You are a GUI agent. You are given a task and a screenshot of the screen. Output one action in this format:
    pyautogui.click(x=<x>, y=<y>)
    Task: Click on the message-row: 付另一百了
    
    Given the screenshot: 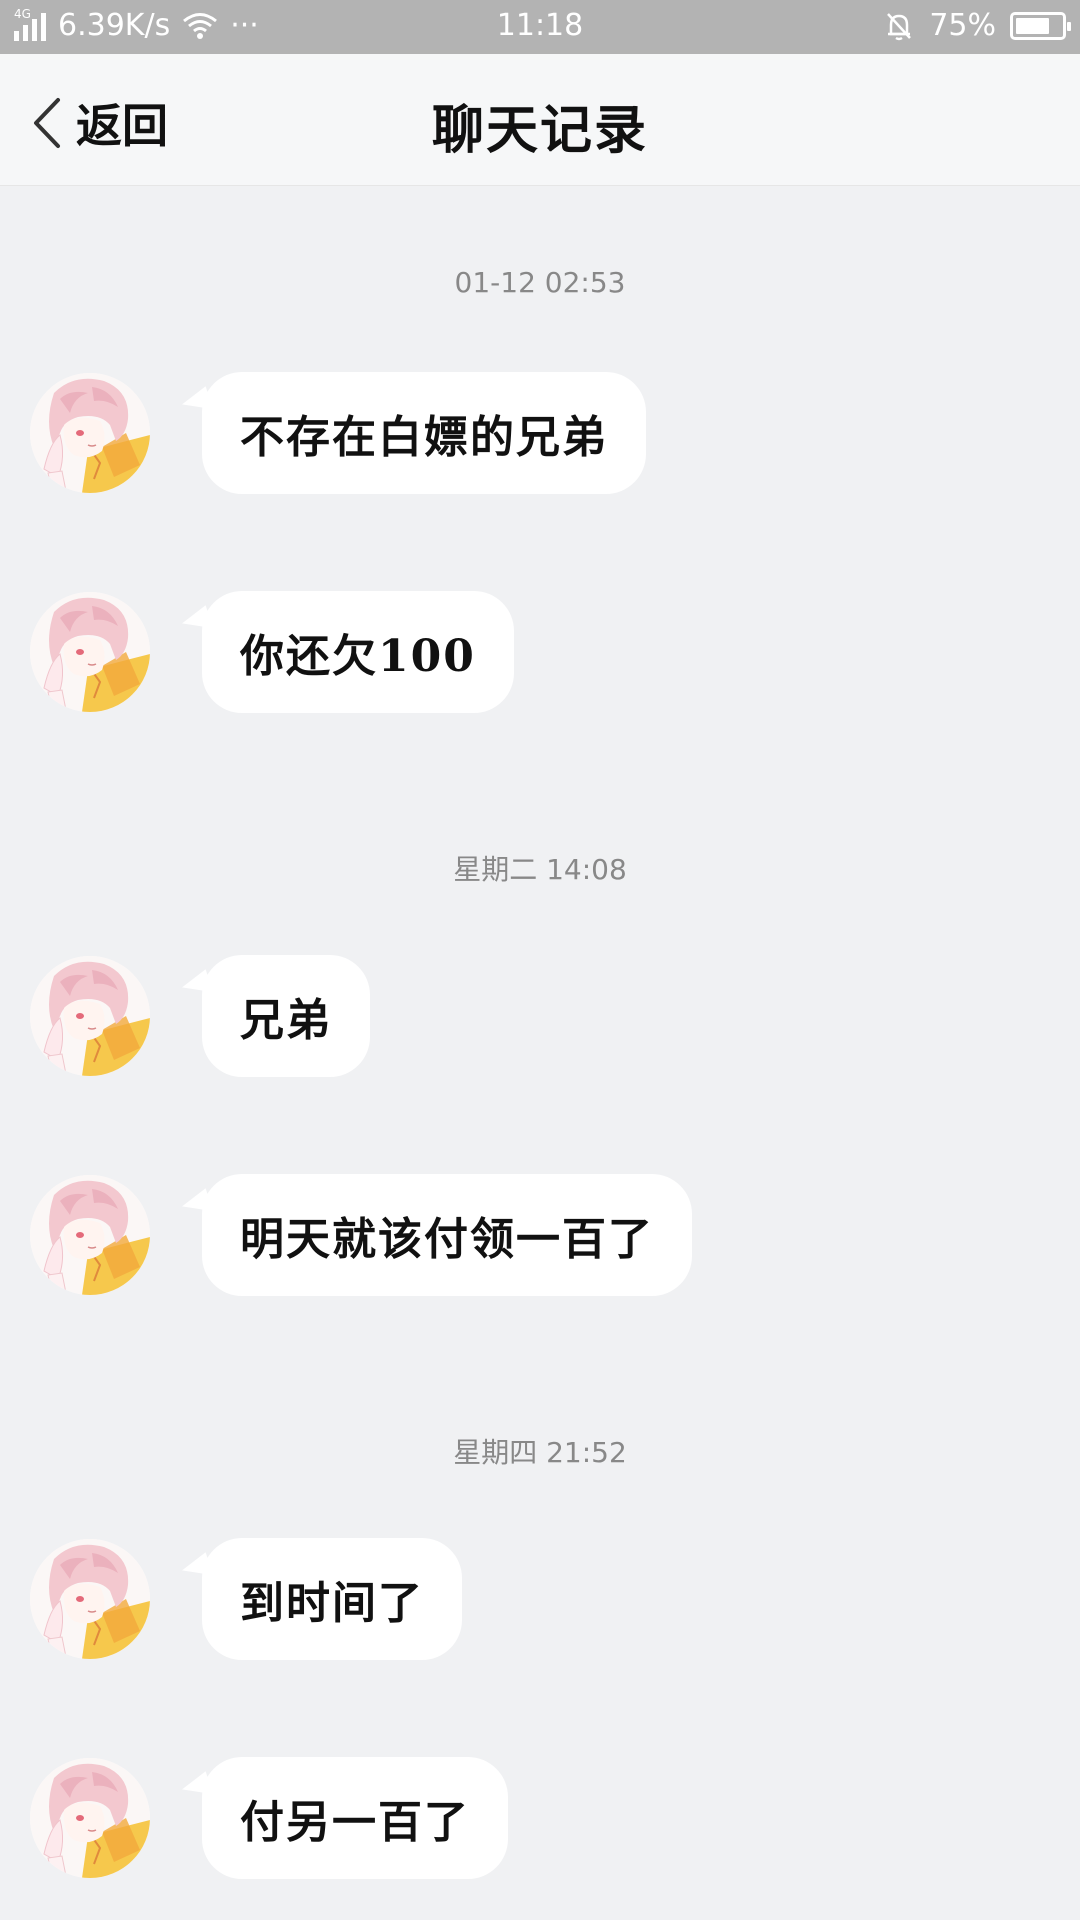 What is the action you would take?
    pyautogui.click(x=269, y=1818)
    